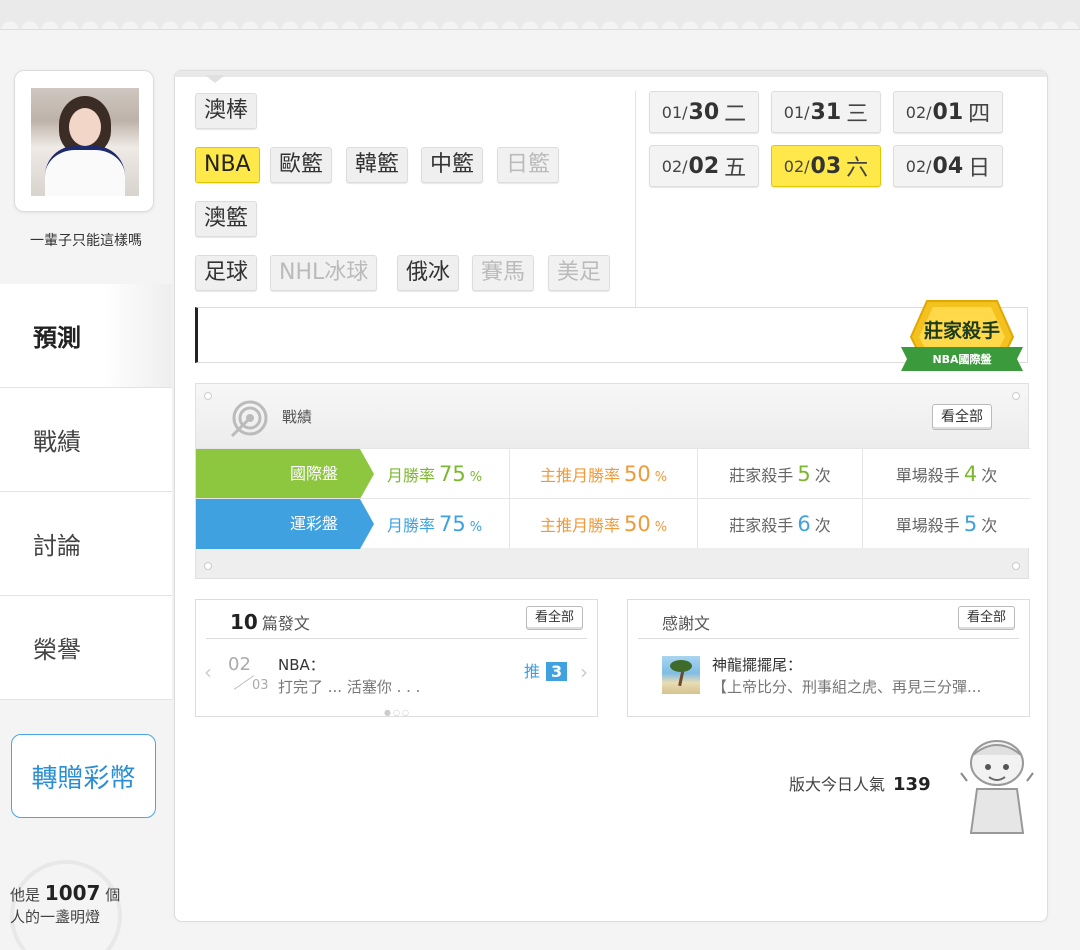 Image resolution: width=1080 pixels, height=950 pixels. Describe the element at coordinates (57, 546) in the screenshot. I see `nav-item-label: 討論` at that location.